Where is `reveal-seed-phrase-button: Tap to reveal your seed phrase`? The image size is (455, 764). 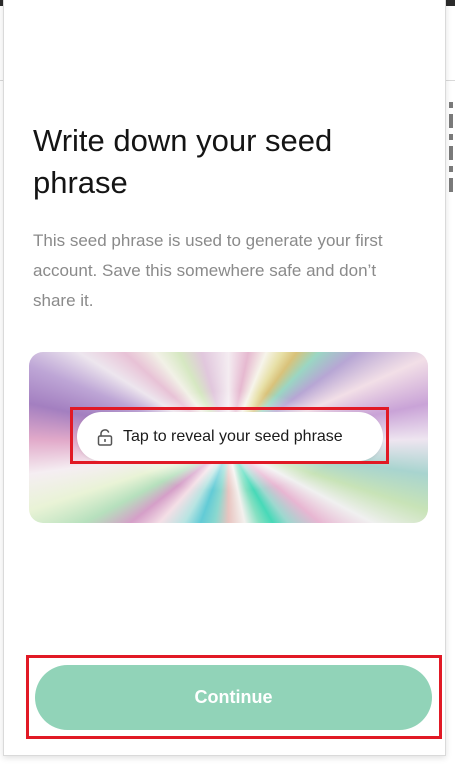
reveal-seed-phrase-button: Tap to reveal your seed phrase is located at coordinates (230, 436).